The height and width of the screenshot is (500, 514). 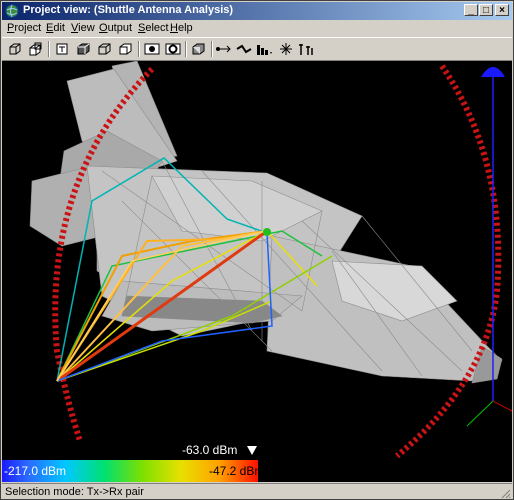 I want to click on box-solid-icon, so click(x=84, y=49).